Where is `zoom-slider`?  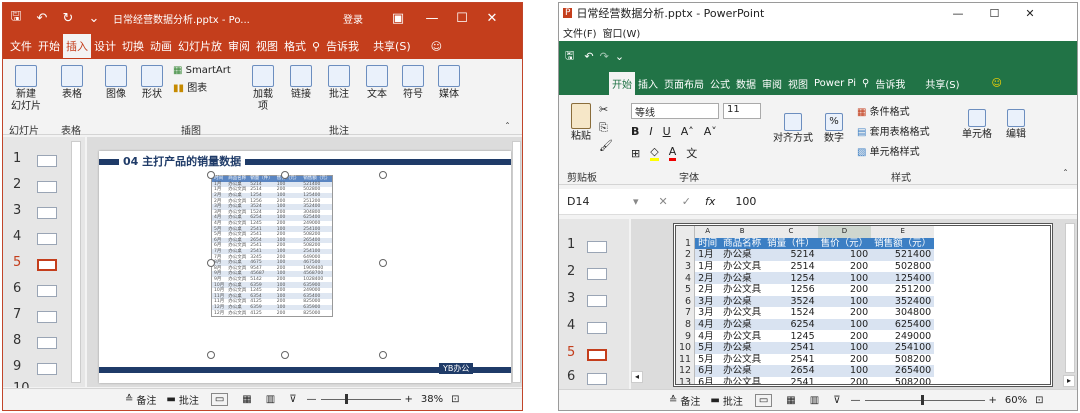
zoom-slider is located at coordinates (924, 399).